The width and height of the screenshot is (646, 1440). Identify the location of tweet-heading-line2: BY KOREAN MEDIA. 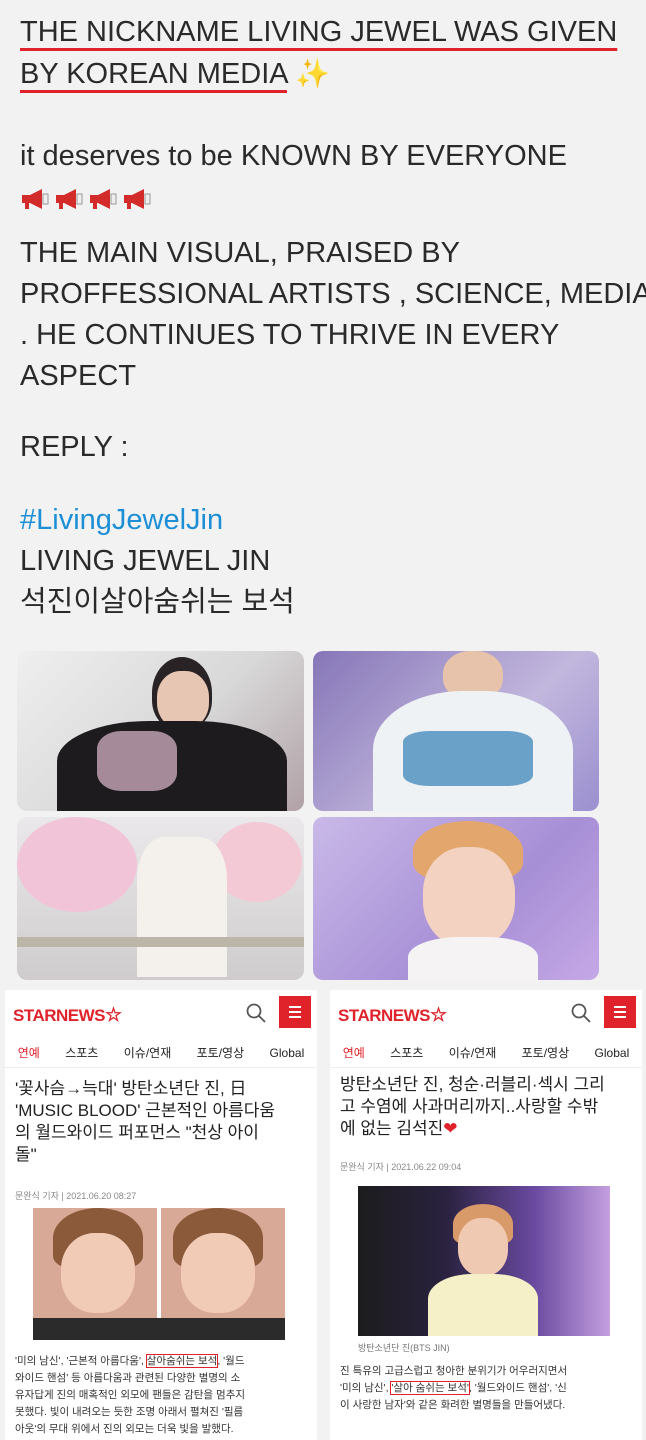
(153, 74).